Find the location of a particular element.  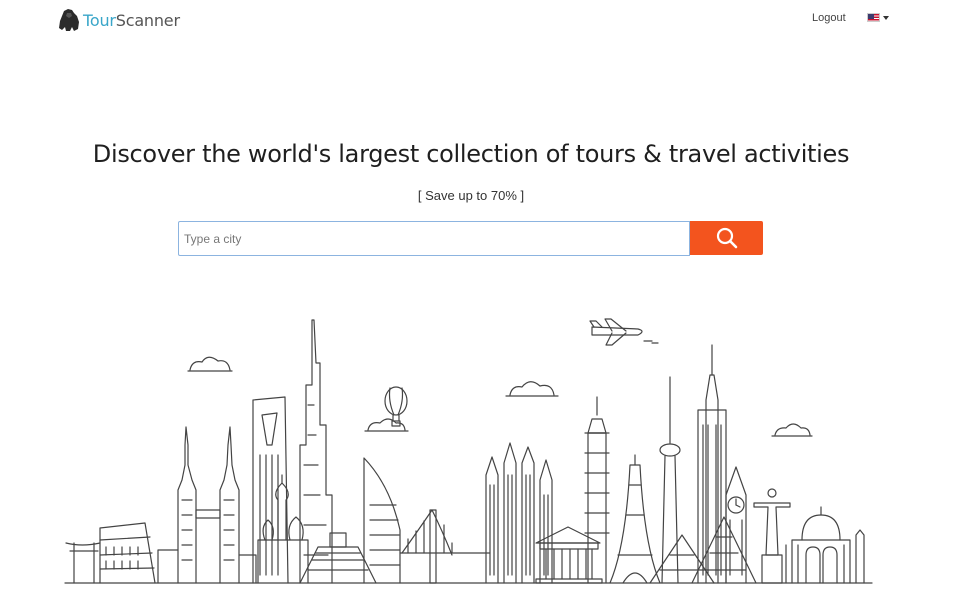

logo-text-scanner: Scanner is located at coordinates (147, 20).